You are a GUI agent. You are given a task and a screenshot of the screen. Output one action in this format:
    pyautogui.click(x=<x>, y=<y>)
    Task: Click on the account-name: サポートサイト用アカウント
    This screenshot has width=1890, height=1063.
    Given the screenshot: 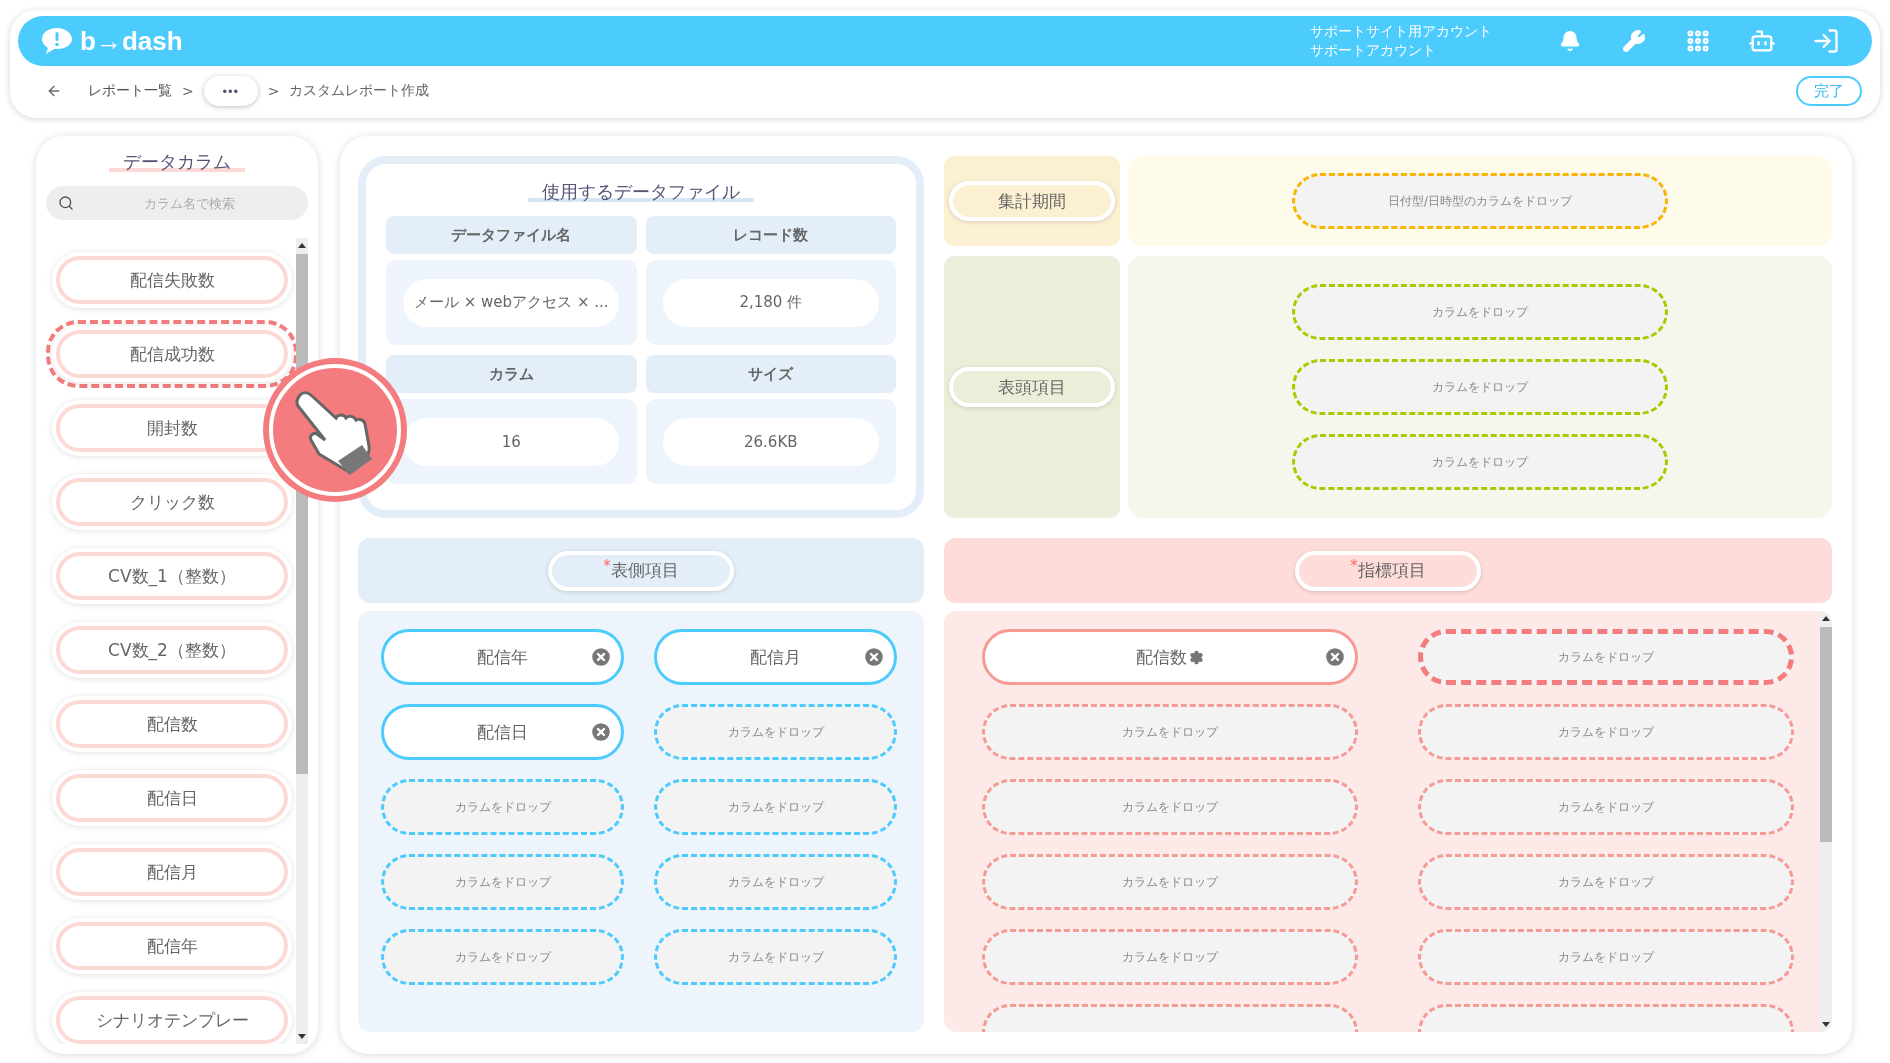 What is the action you would take?
    pyautogui.click(x=1401, y=31)
    